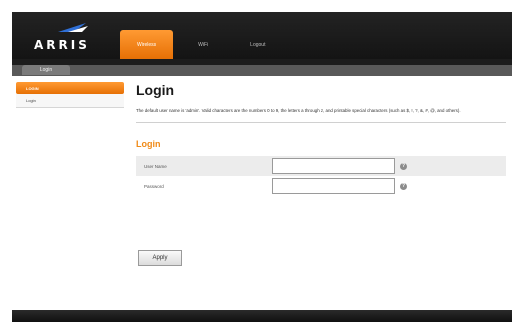  I want to click on sub-nav-band, so click(262, 70).